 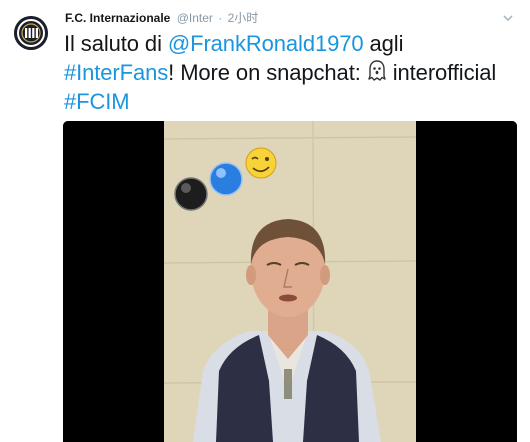 I want to click on tweet-text-part1: Il saluto di, so click(x=116, y=43).